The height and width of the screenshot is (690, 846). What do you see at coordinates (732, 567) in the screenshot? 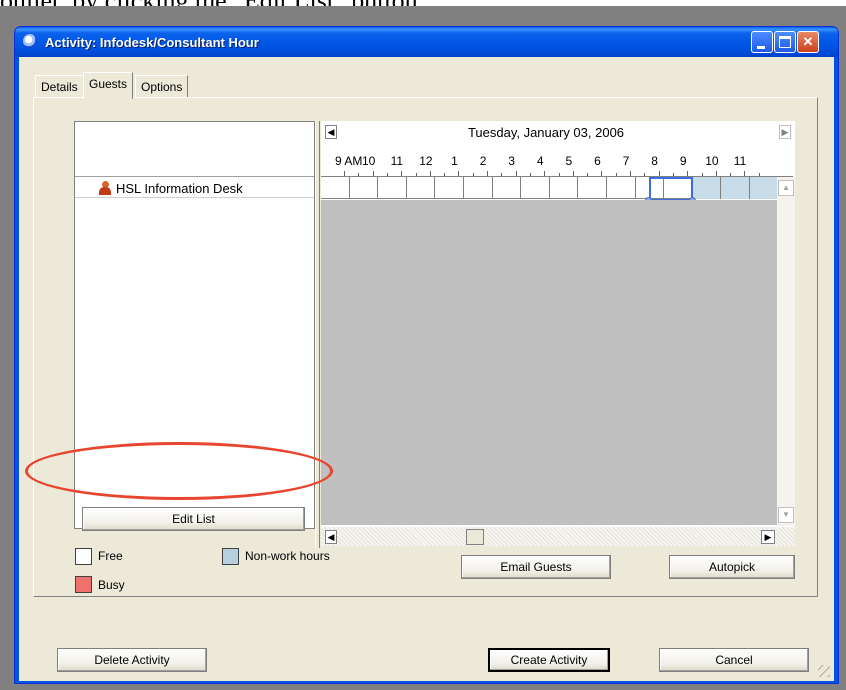
I see `autopick-button: Autopick` at bounding box center [732, 567].